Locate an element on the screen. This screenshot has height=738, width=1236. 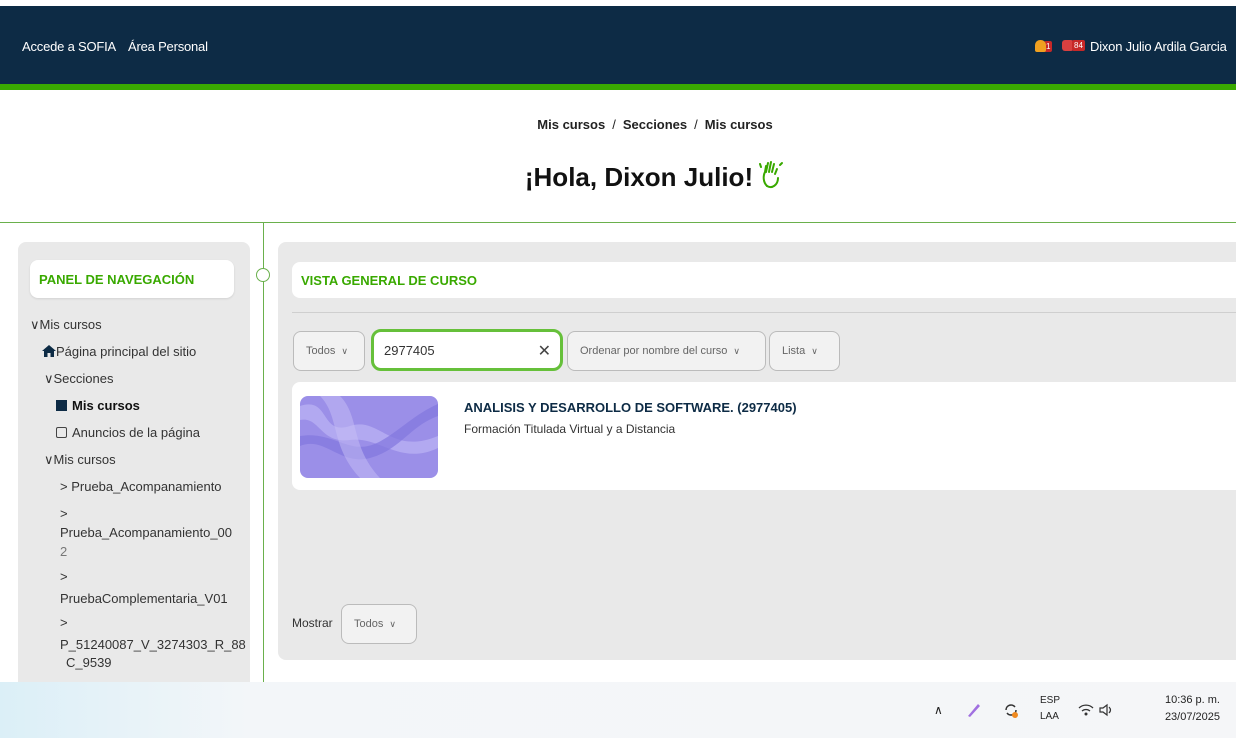
system-clock: 10:36 p. m. 23/07/2025 is located at coordinates (1190, 709).